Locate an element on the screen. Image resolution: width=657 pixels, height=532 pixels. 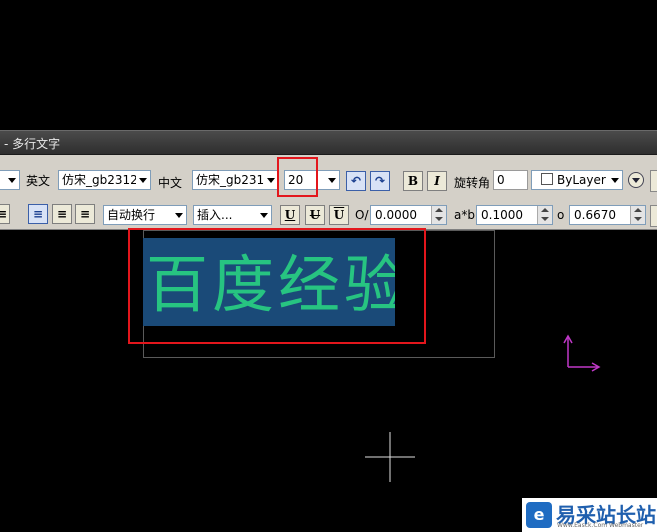
paragraph-button: ≡ is located at coordinates (5, 214).